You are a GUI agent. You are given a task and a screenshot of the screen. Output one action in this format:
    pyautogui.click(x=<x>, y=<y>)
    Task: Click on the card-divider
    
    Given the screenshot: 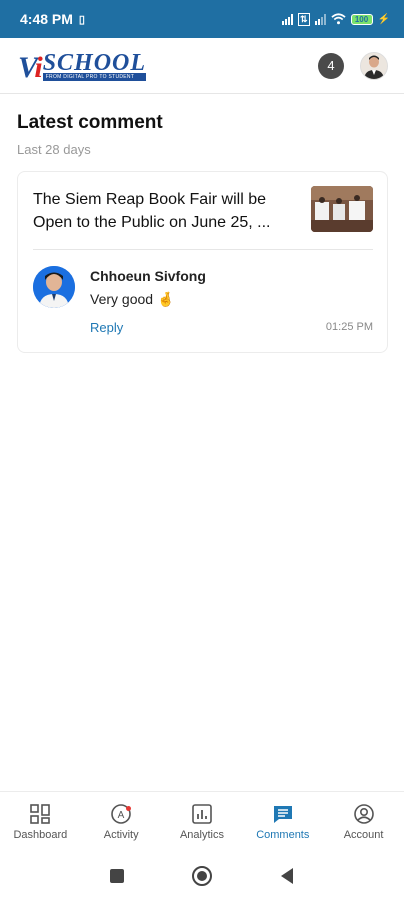 What is the action you would take?
    pyautogui.click(x=203, y=249)
    